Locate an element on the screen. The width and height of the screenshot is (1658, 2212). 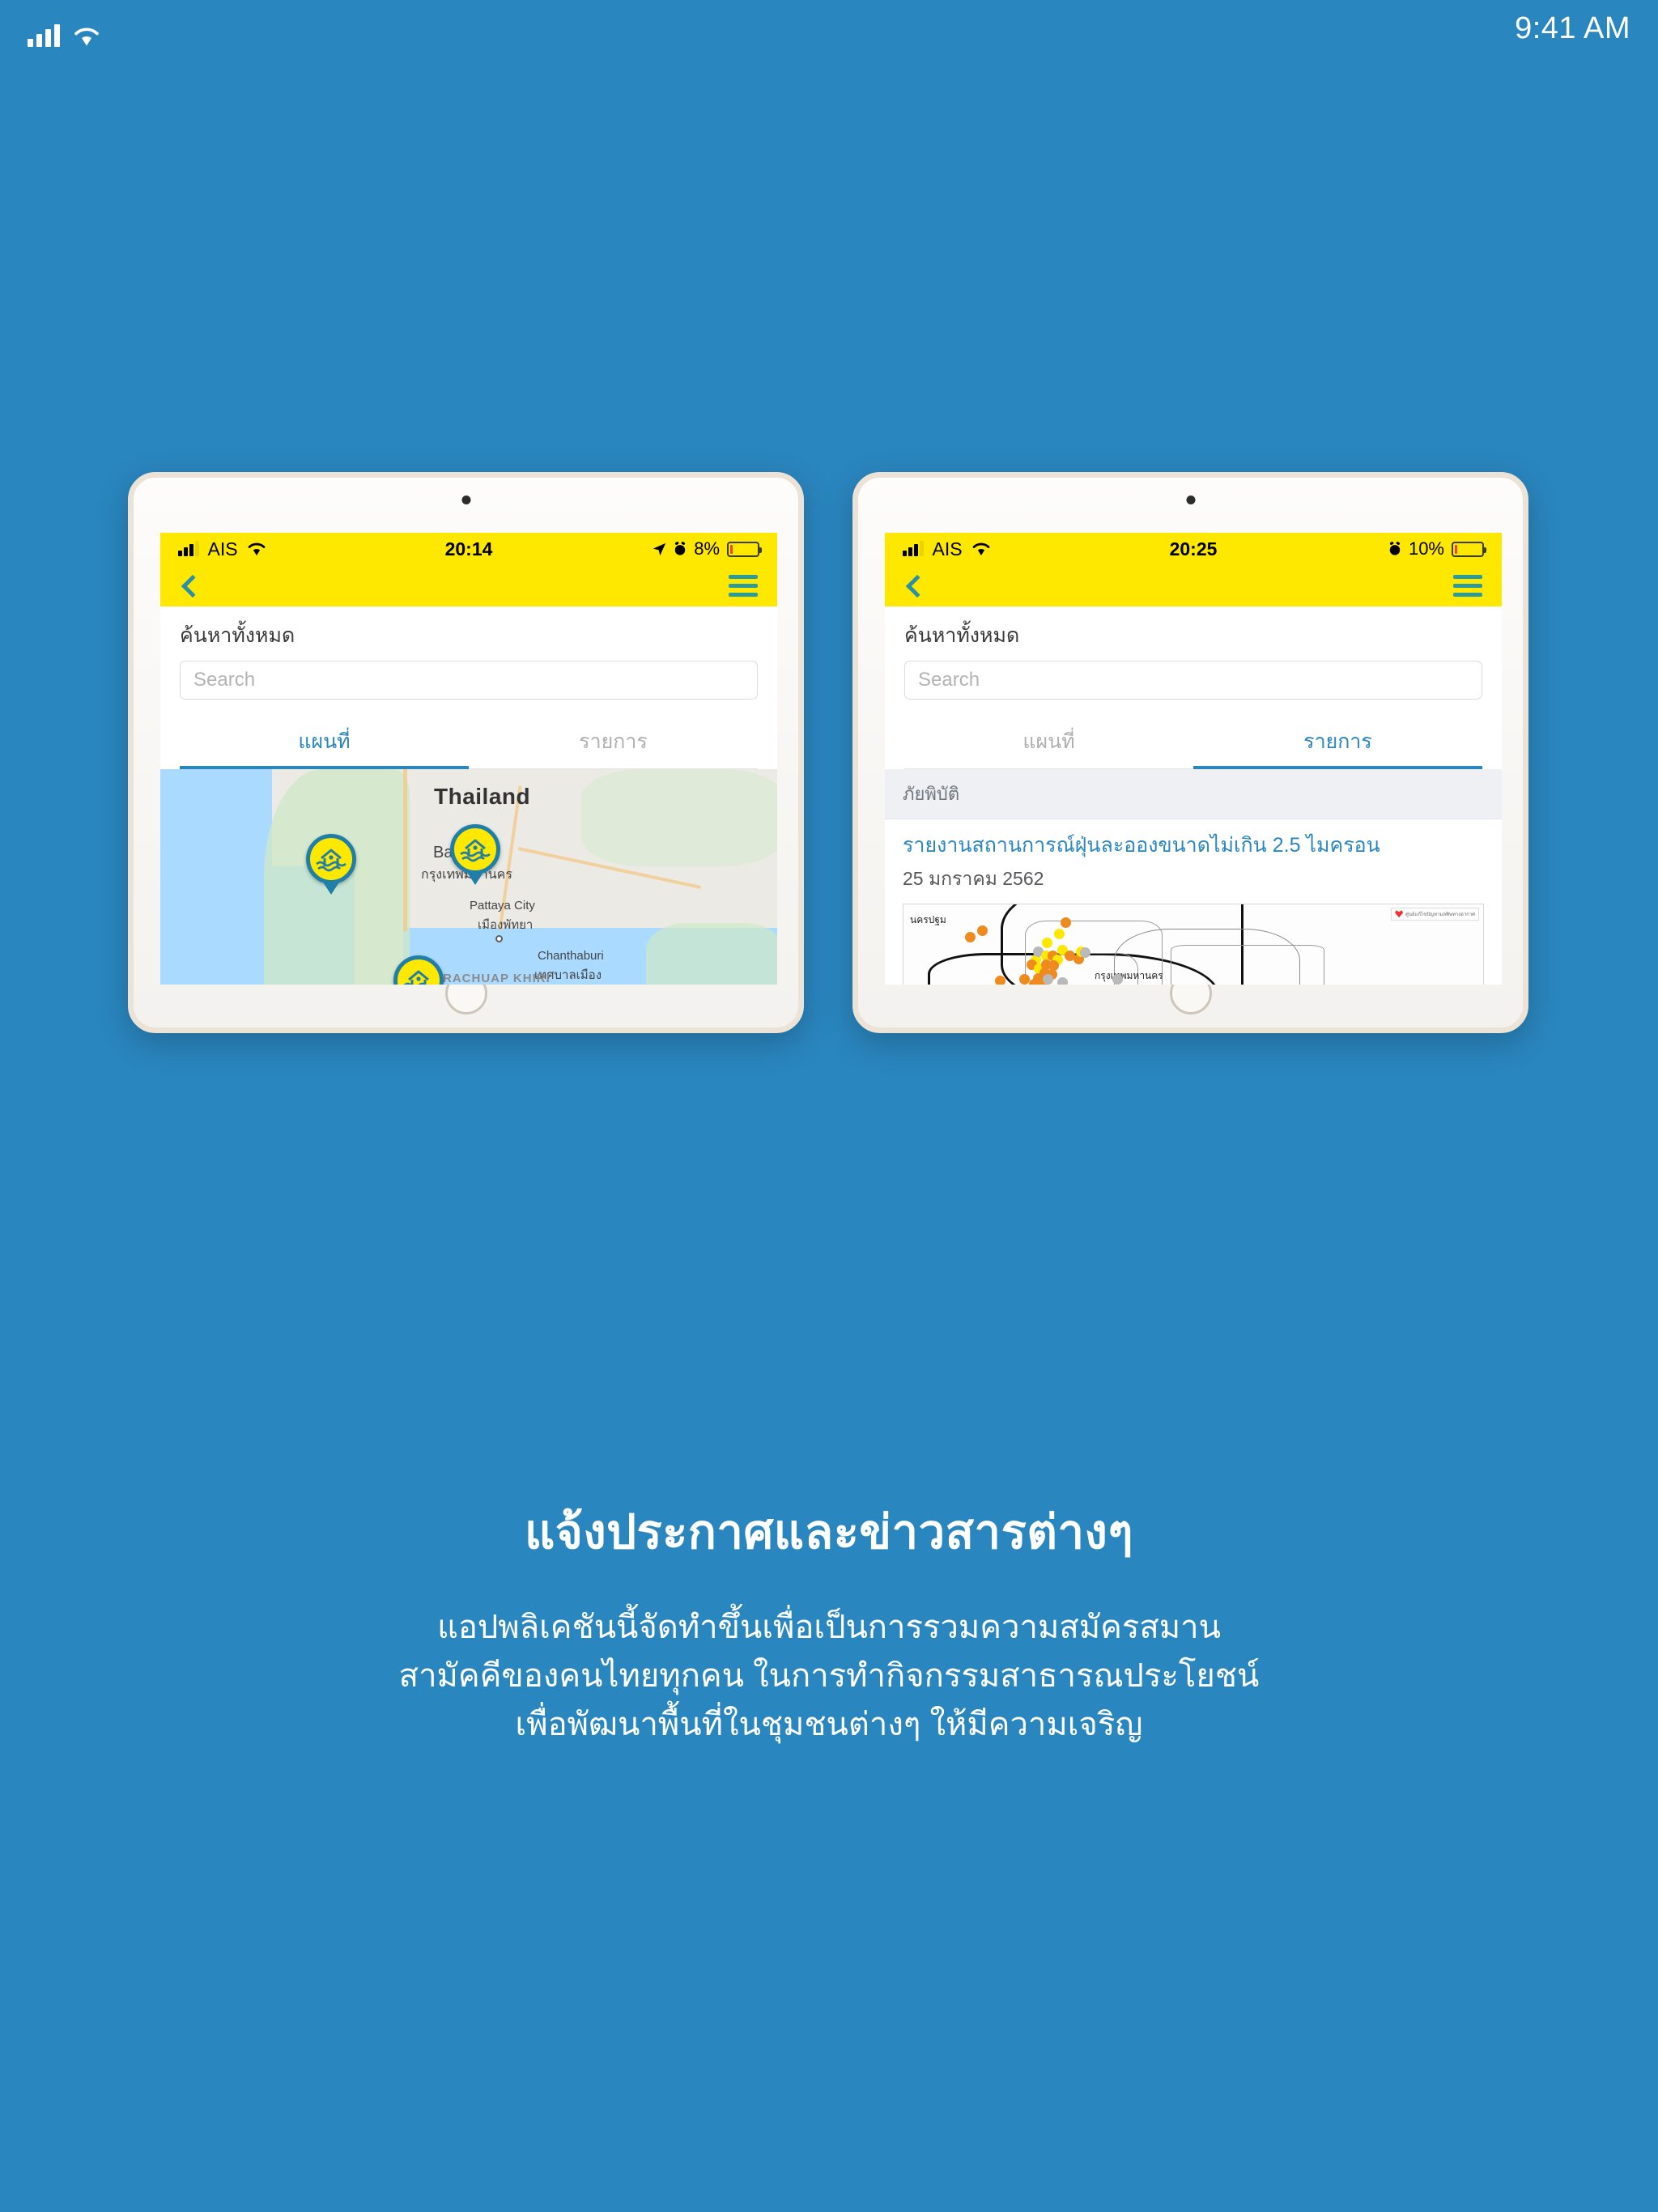
map-city-dot-pattaya is located at coordinates (499, 939).